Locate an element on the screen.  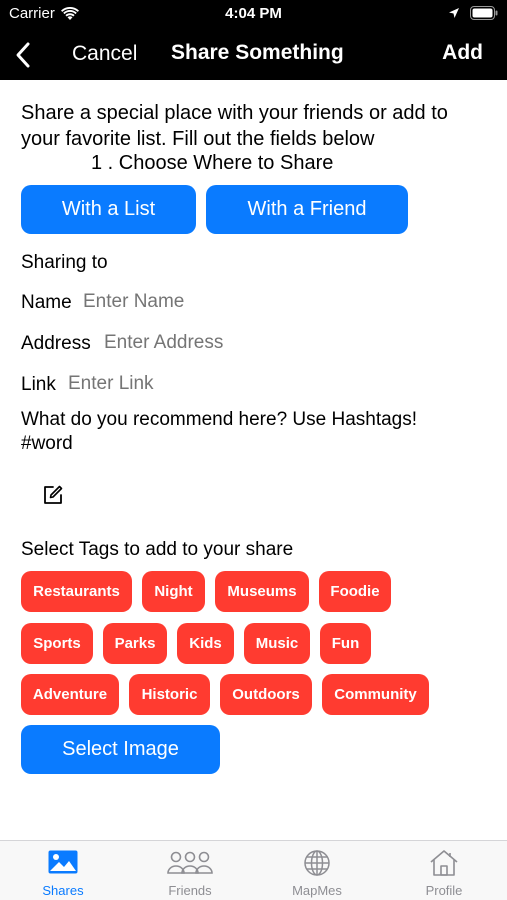
tag-kids: Kids is located at coordinates (205, 643).